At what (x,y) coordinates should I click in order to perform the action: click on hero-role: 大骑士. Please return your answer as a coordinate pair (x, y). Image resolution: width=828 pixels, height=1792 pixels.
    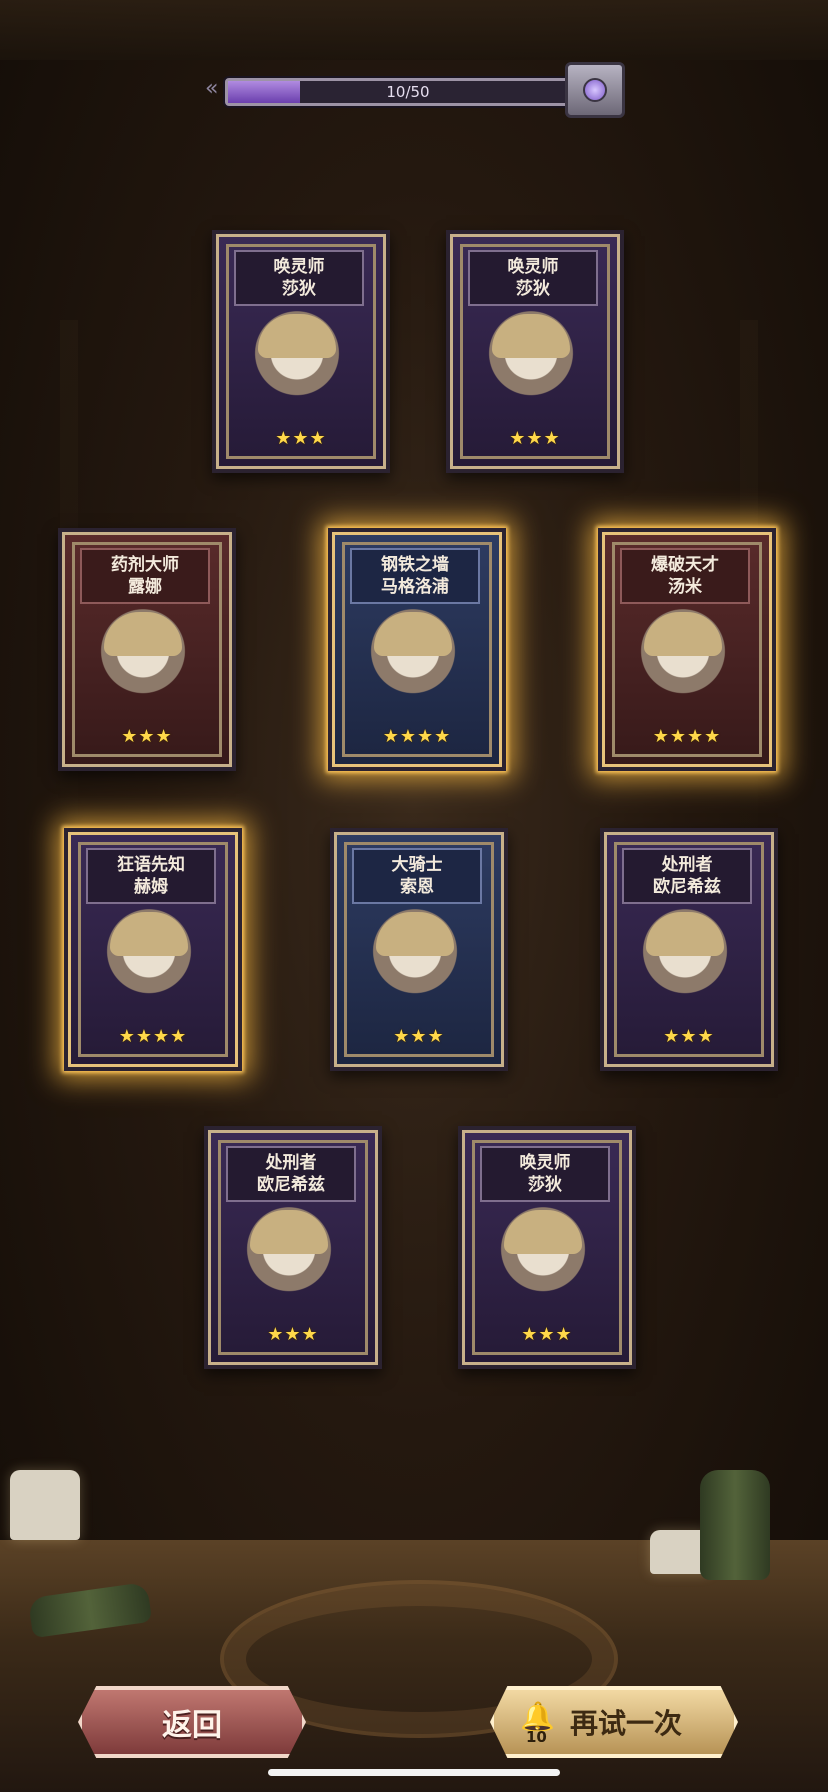
    Looking at the image, I should click on (417, 865).